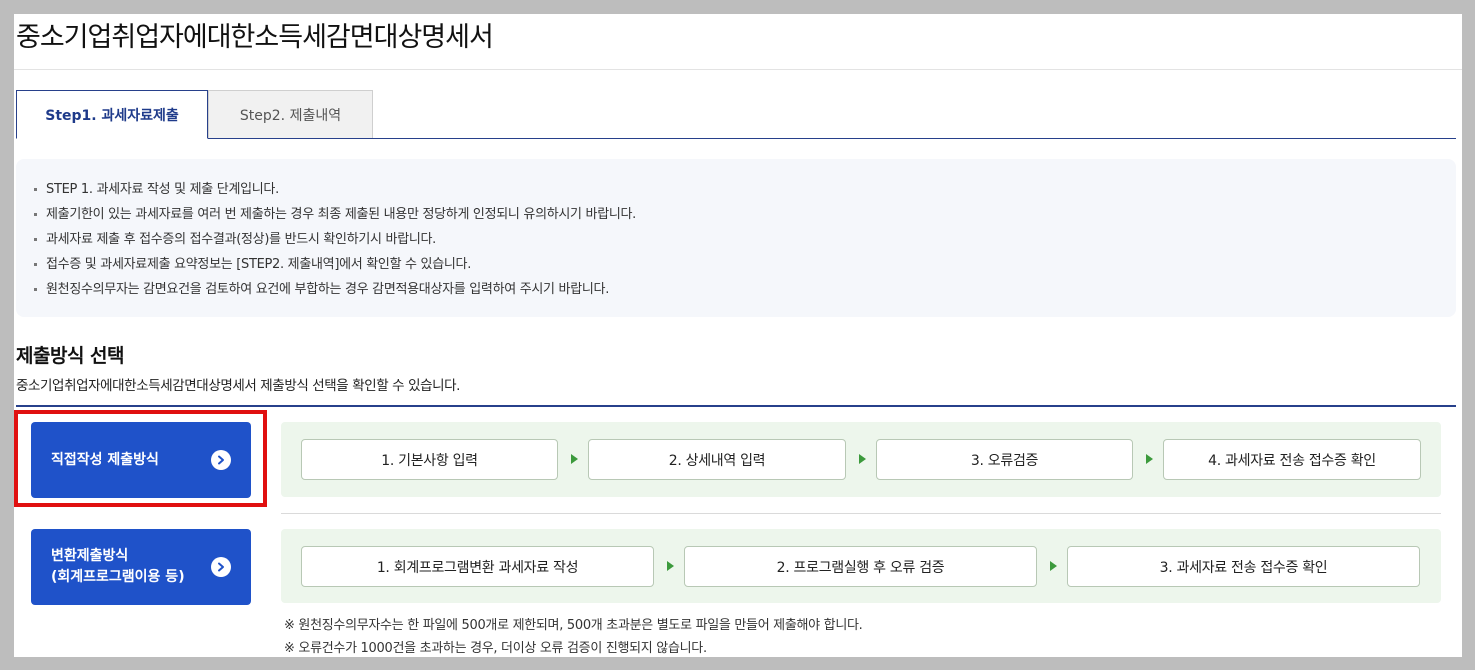 Image resolution: width=1475 pixels, height=670 pixels. Describe the element at coordinates (221, 567) in the screenshot. I see `chevron-right-icon` at that location.